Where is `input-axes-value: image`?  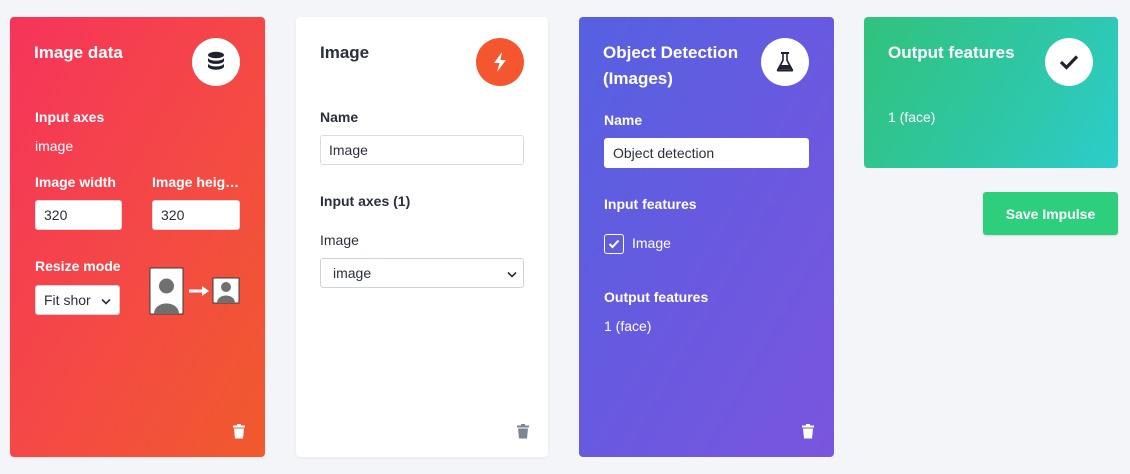 input-axes-value: image is located at coordinates (54, 146).